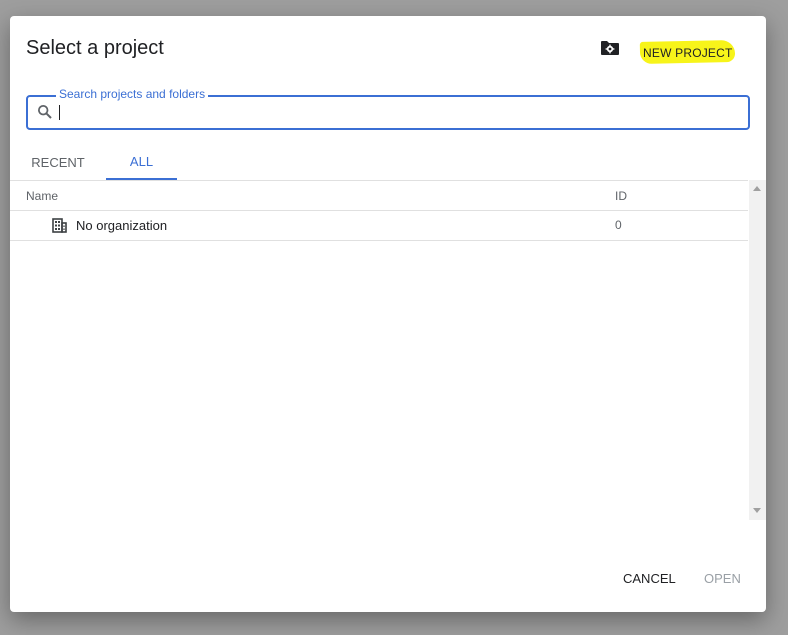 Image resolution: width=788 pixels, height=635 pixels. I want to click on text-cursor, so click(59, 112).